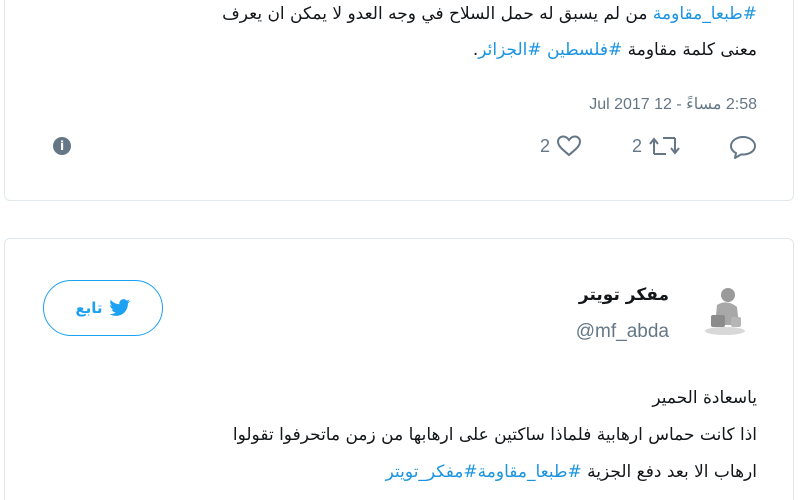  Describe the element at coordinates (432, 472) in the screenshot. I see `hashtag-link: #مفكر_تويتر` at that location.